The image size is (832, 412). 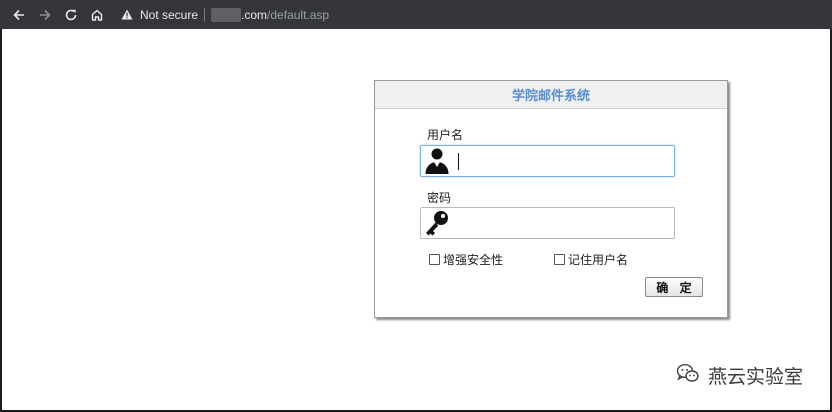 I want to click on security-label: Not secure, so click(x=169, y=14).